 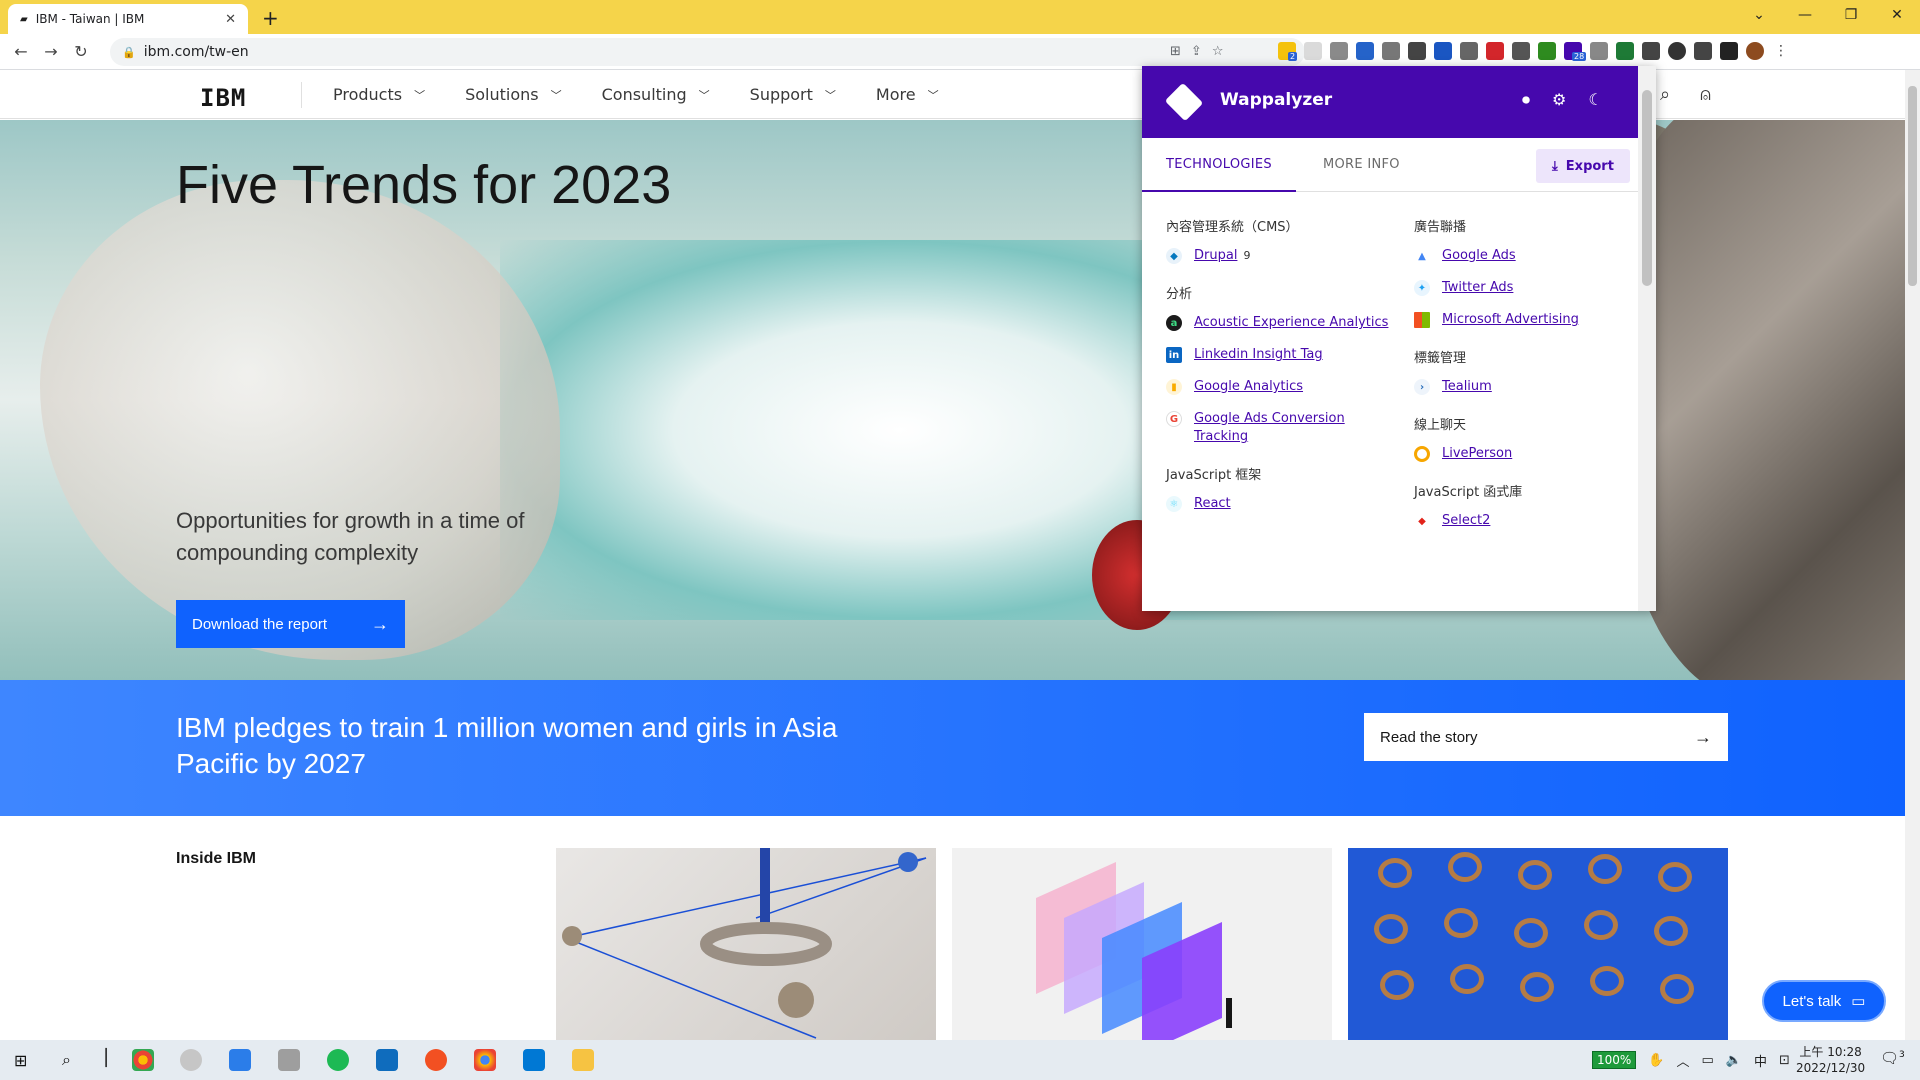 What do you see at coordinates (290, 624) in the screenshot?
I see `download-report-button: Download the report →` at bounding box center [290, 624].